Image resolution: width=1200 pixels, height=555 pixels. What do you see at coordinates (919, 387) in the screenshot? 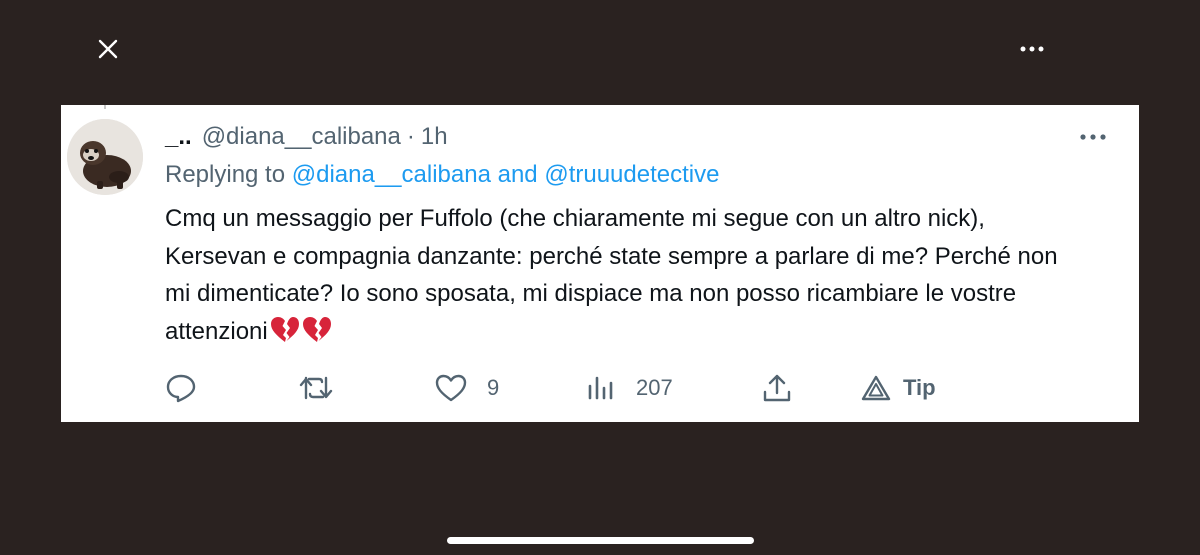
I see `tip-label: Tip` at bounding box center [919, 387].